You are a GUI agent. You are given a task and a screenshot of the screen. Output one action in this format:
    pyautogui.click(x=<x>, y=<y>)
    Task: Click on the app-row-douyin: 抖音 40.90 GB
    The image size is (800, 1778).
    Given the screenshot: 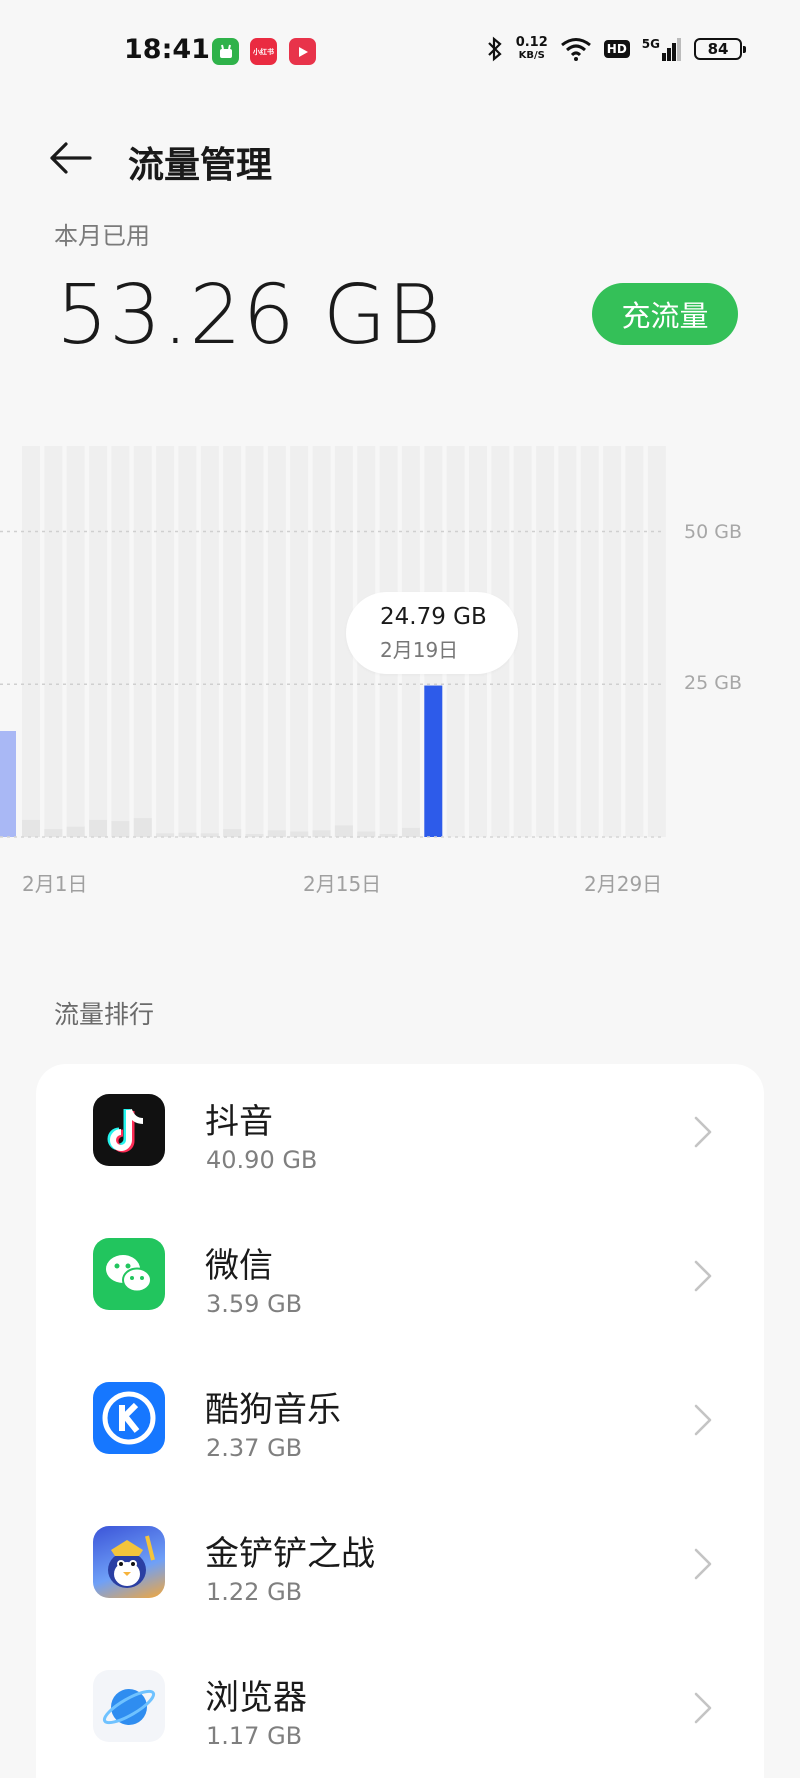 What is the action you would take?
    pyautogui.click(x=400, y=1136)
    